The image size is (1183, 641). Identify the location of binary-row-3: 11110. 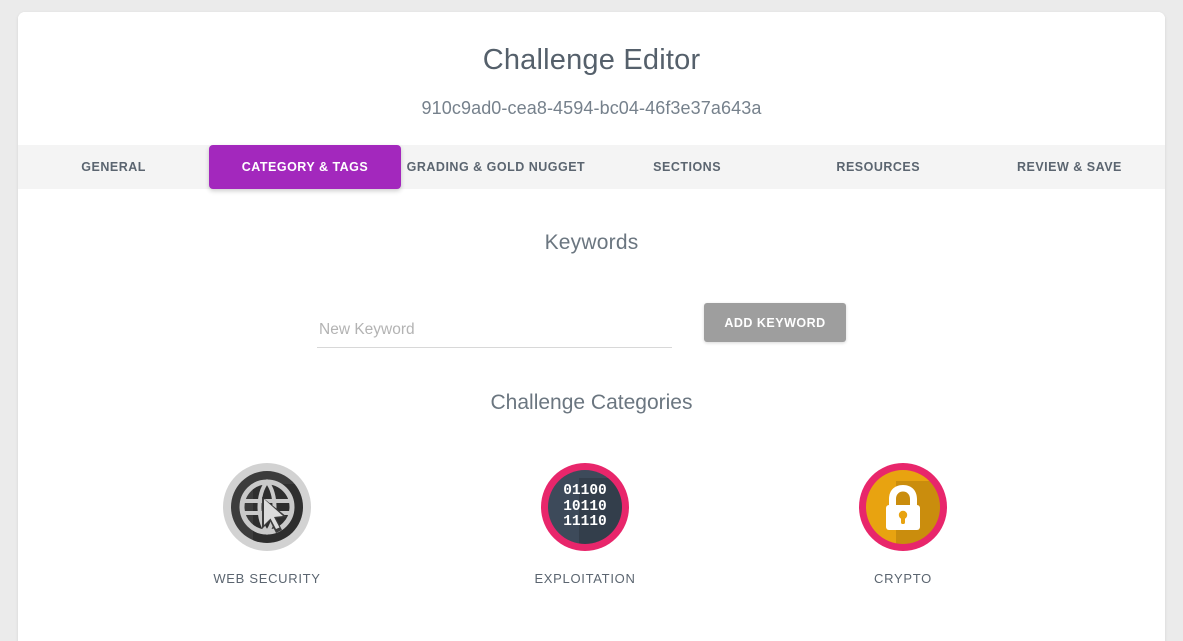
(585, 522).